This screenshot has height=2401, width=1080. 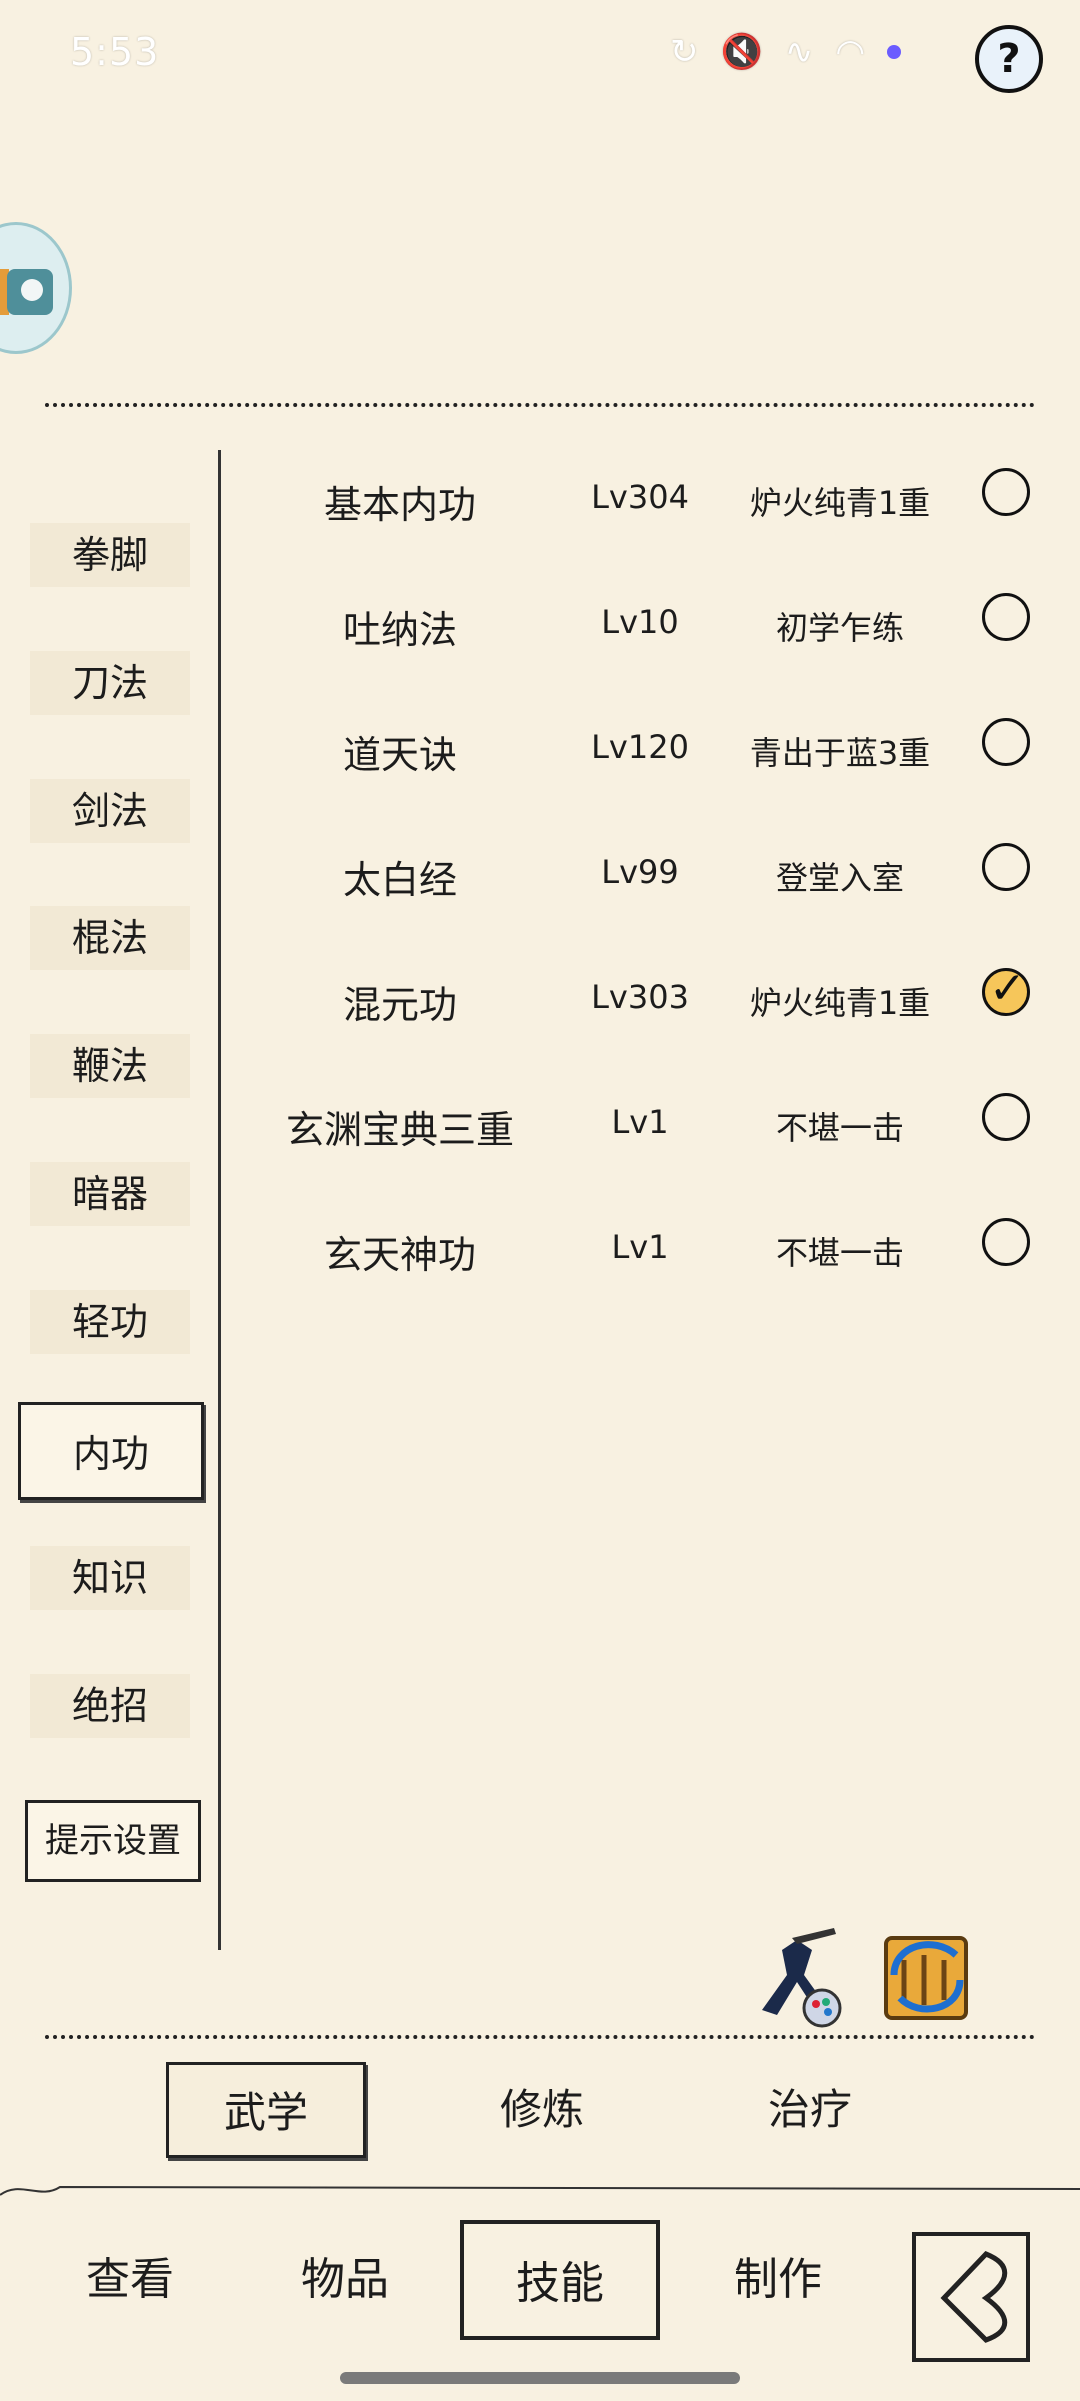 What do you see at coordinates (799, 52) in the screenshot?
I see `signal-icon: ∿` at bounding box center [799, 52].